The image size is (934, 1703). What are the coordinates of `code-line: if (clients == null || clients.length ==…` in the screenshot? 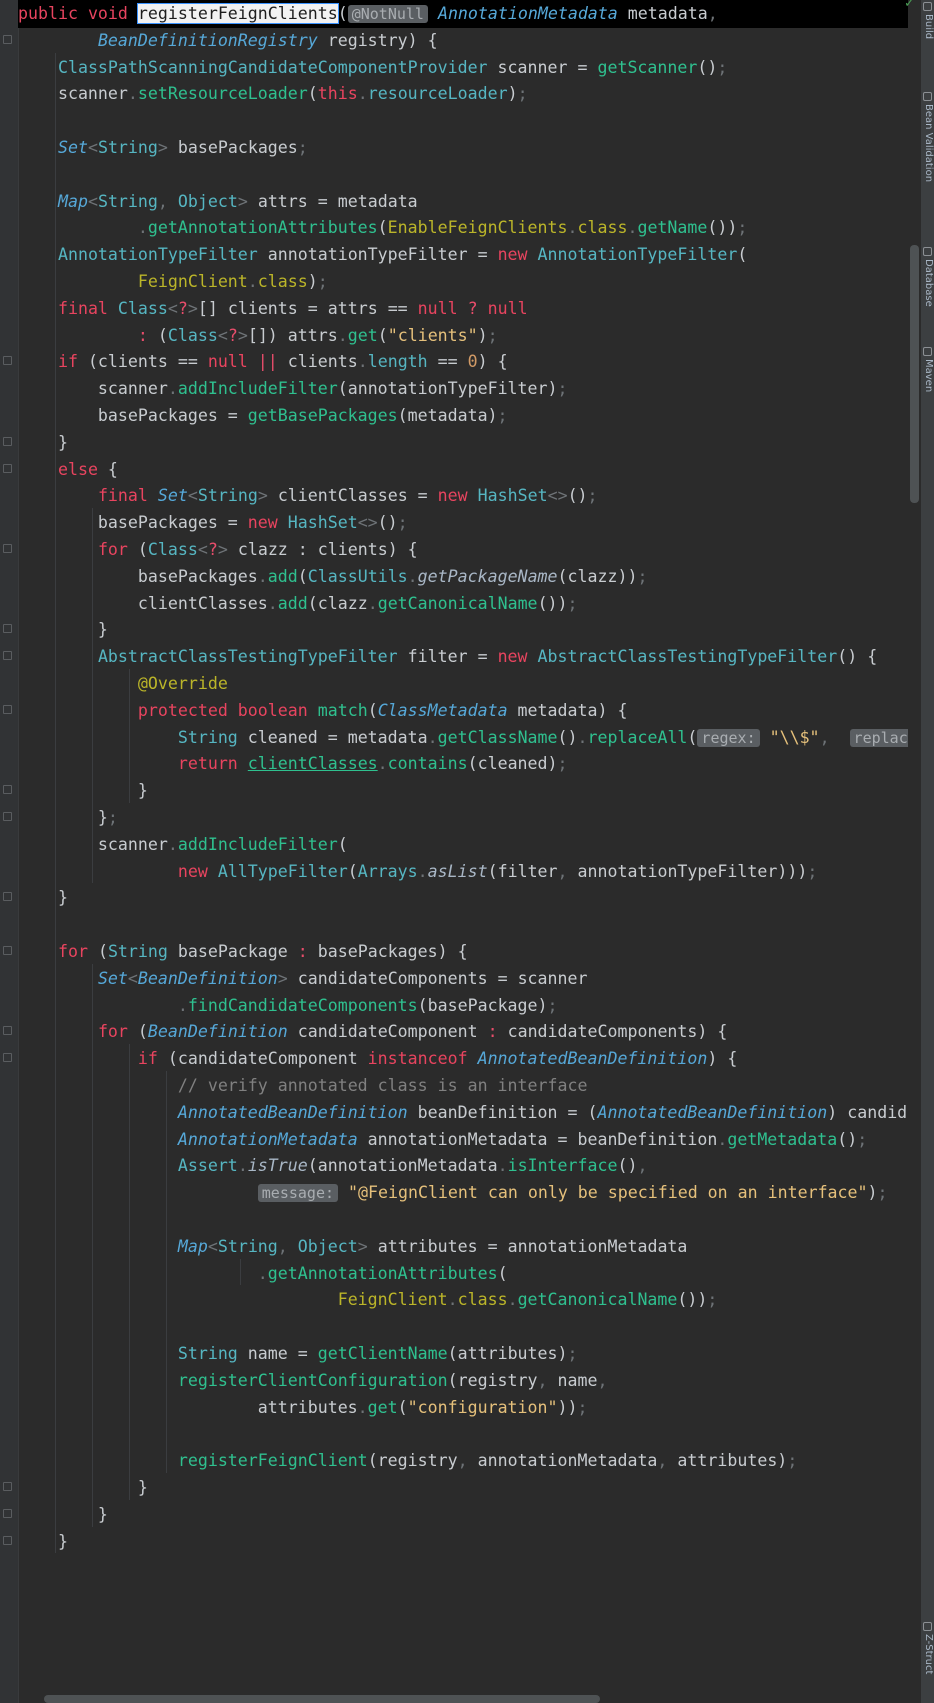 It's located at (463, 361).